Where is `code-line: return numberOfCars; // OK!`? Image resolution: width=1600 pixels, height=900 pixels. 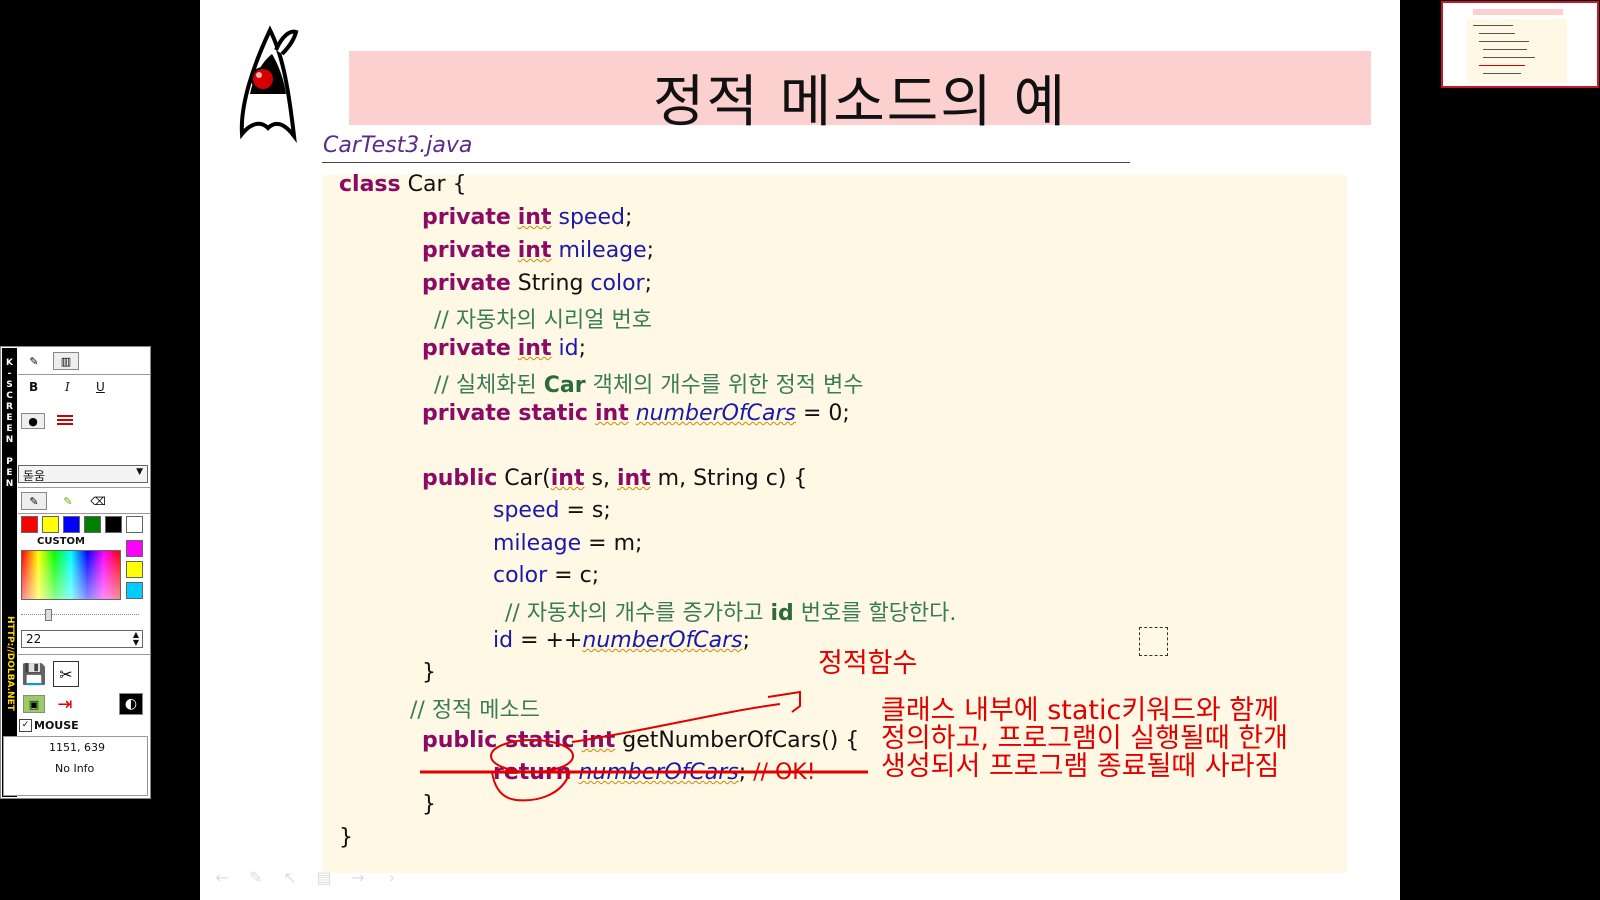 code-line: return numberOfCars; // OK! is located at coordinates (654, 772).